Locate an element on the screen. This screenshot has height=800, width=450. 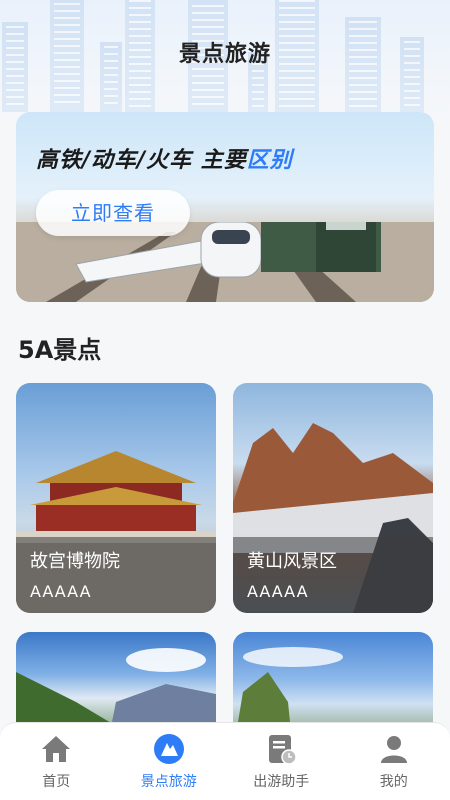
user-icon is located at coordinates (393, 749).